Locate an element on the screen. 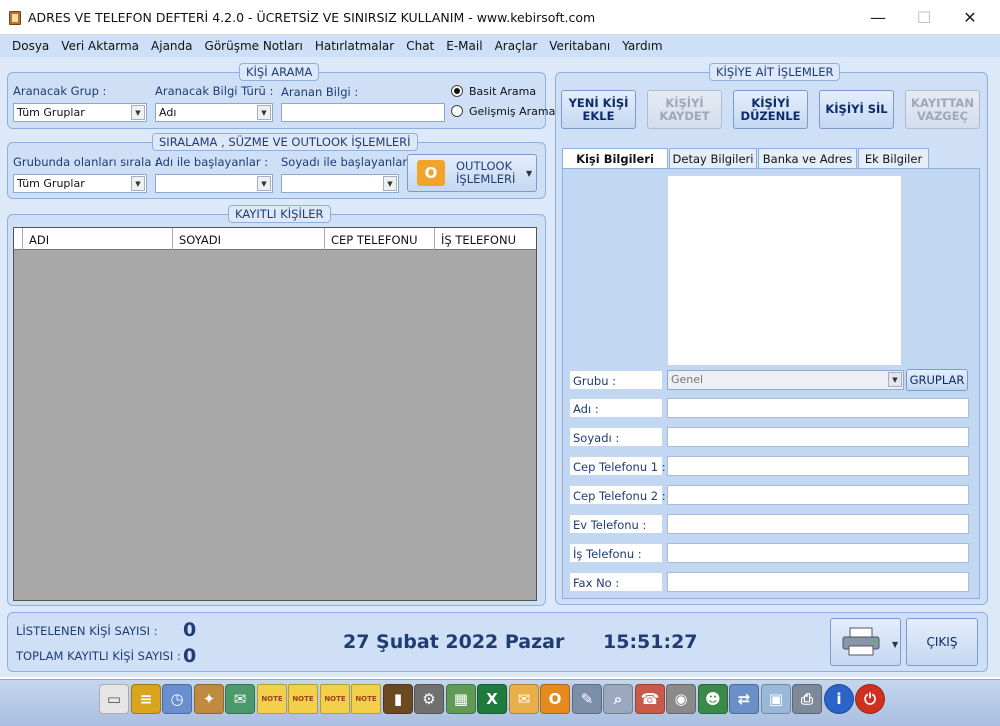 The width and height of the screenshot is (1000, 726). column-header-cep-telefonu: CEP TELEFONU is located at coordinates (379, 239).